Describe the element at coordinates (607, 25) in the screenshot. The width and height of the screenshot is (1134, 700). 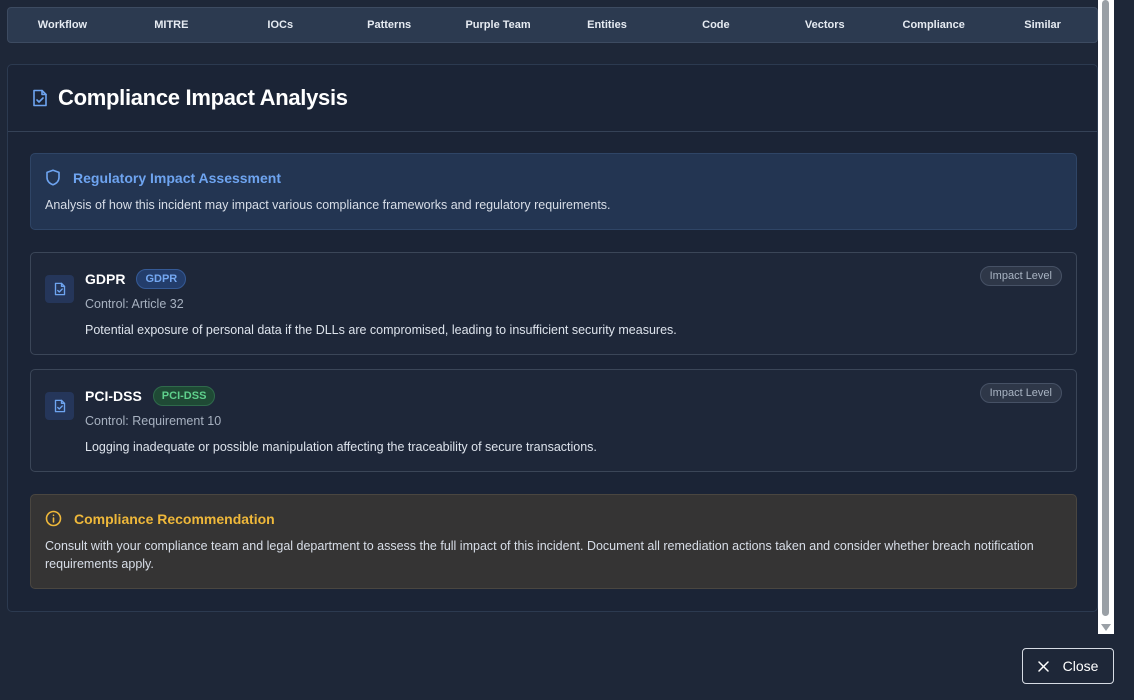
I see `tab-entities: Entities` at that location.